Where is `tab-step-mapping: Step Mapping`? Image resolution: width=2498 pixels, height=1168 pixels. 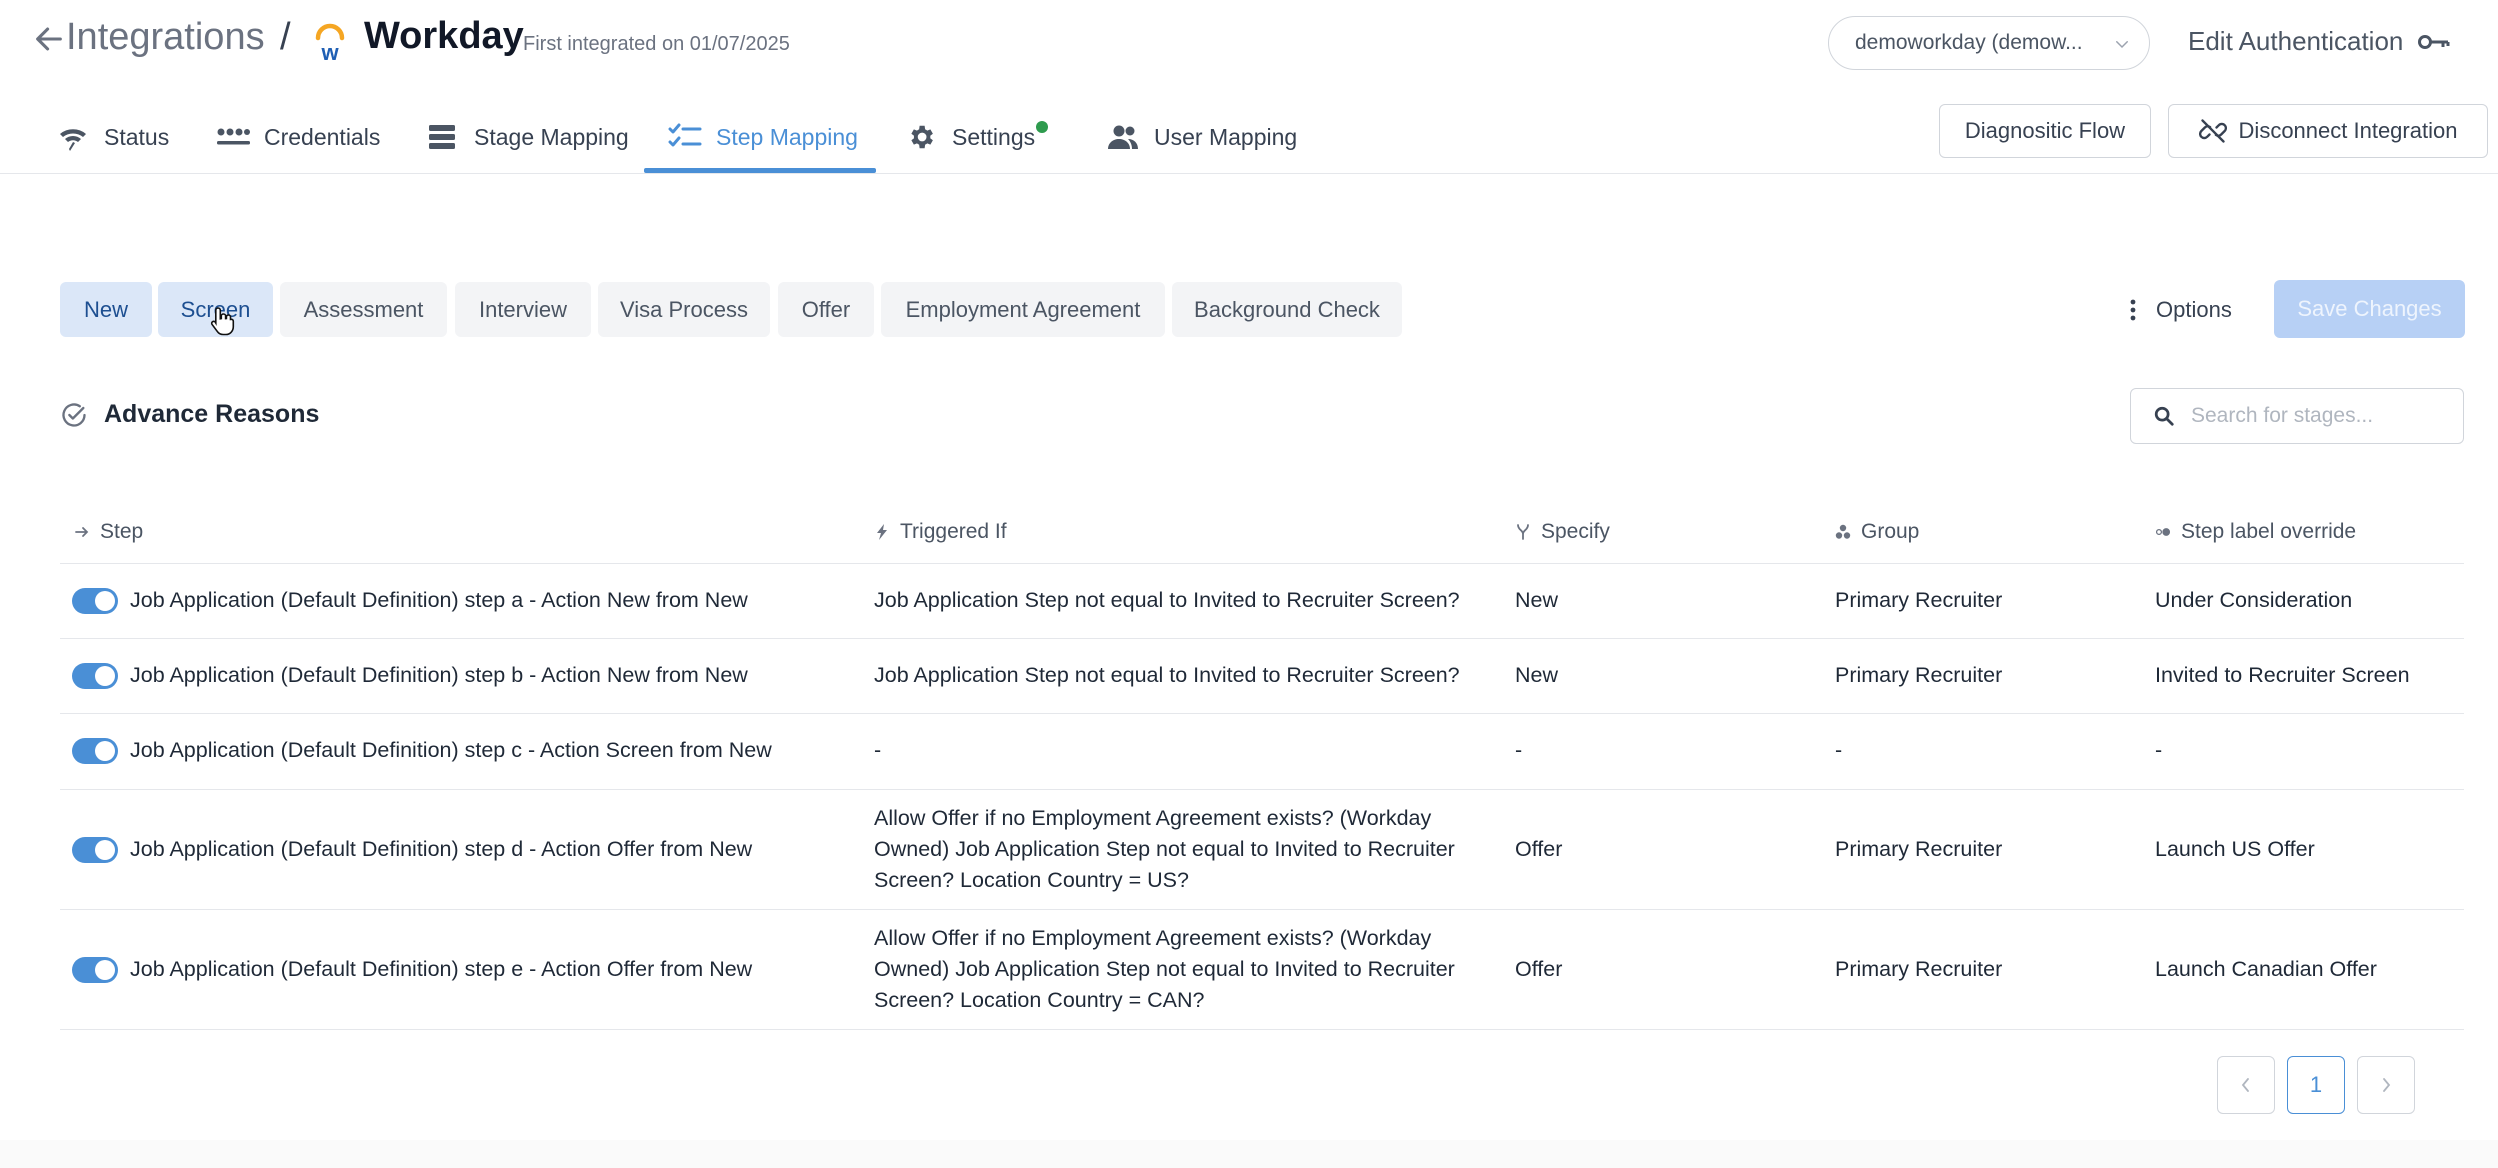 tab-step-mapping: Step Mapping is located at coordinates (763, 137).